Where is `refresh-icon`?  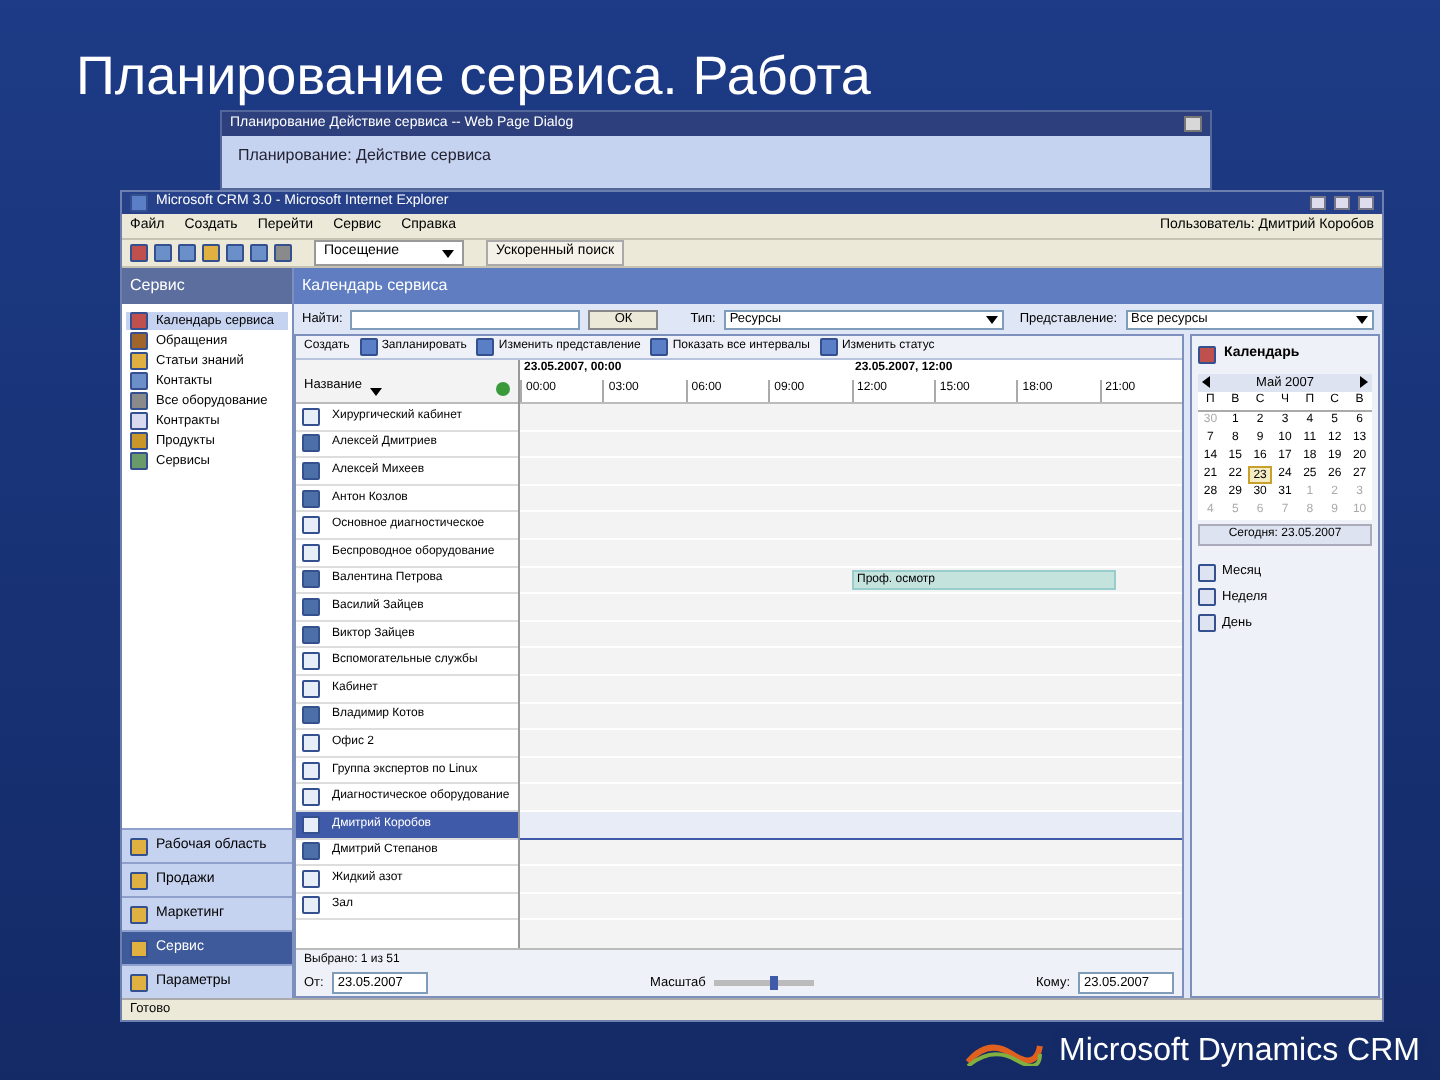 refresh-icon is located at coordinates (503, 389).